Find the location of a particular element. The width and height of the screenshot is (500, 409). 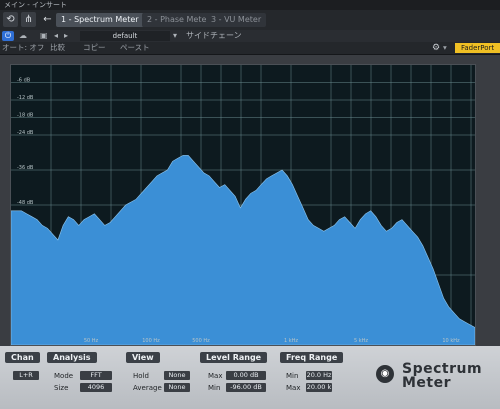

back-arrow-icon: ← is located at coordinates (47, 19).